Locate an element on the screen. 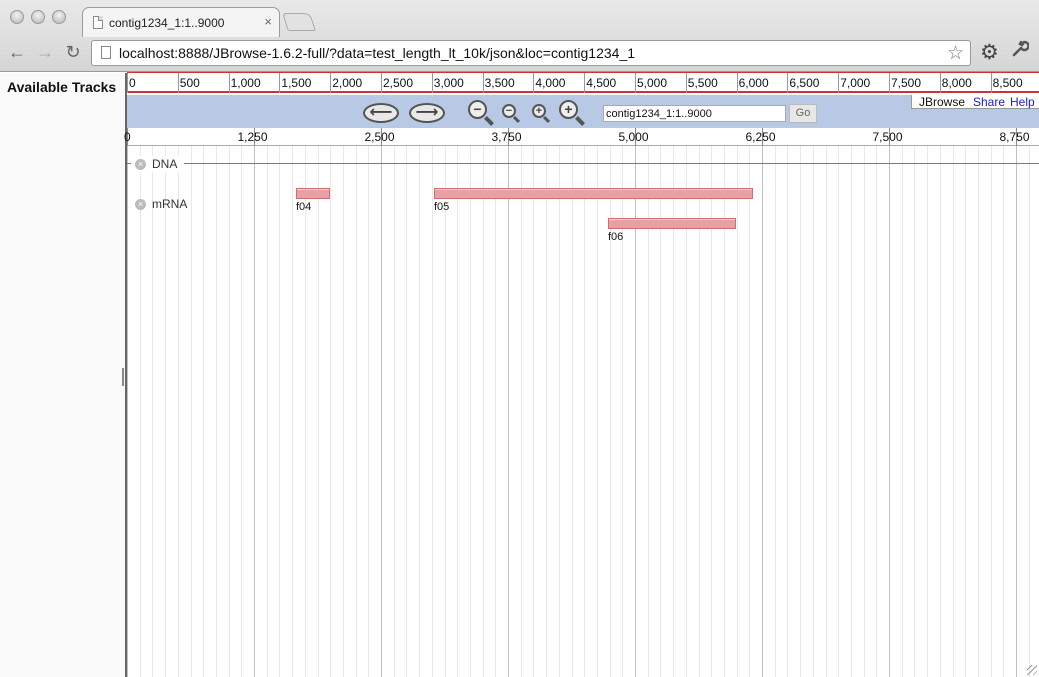 The height and width of the screenshot is (677, 1039). feature-label: f06 is located at coordinates (616, 237).